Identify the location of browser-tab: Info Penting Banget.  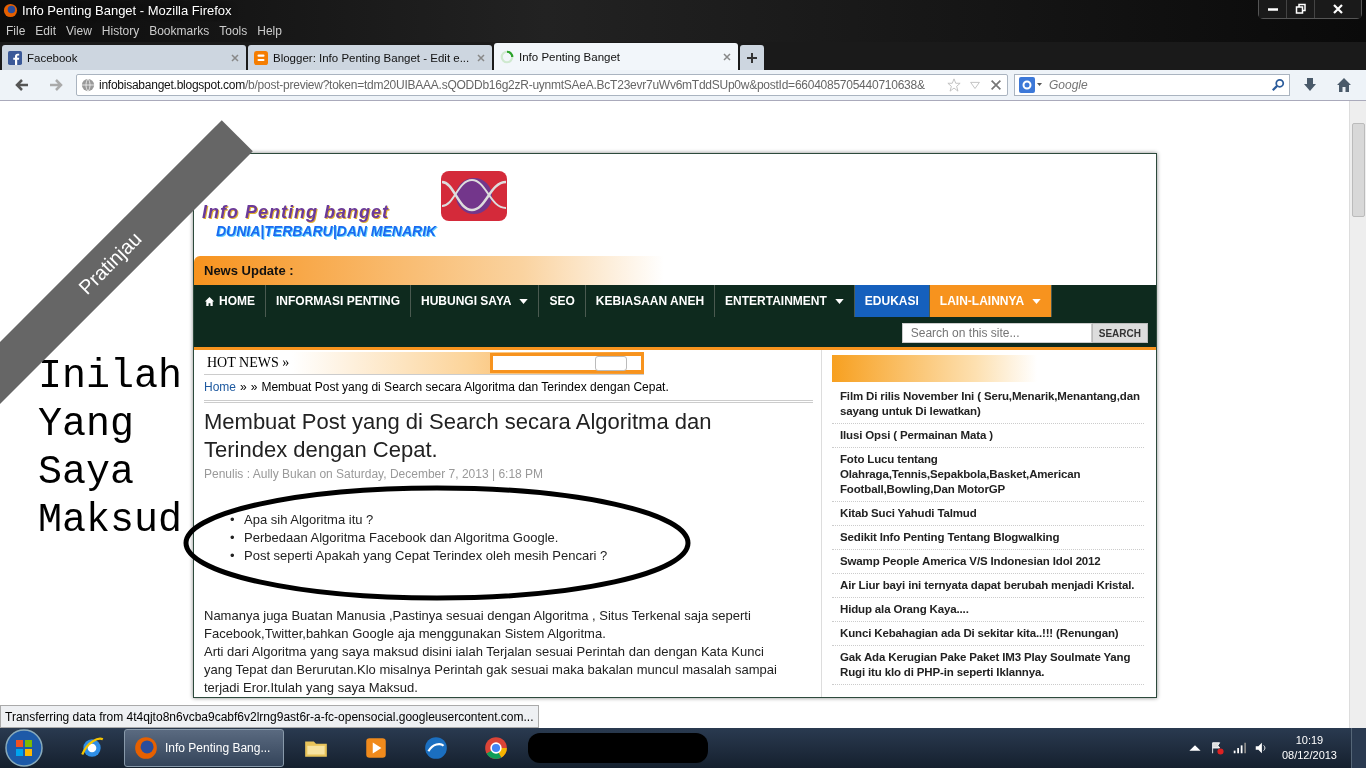
(616, 56).